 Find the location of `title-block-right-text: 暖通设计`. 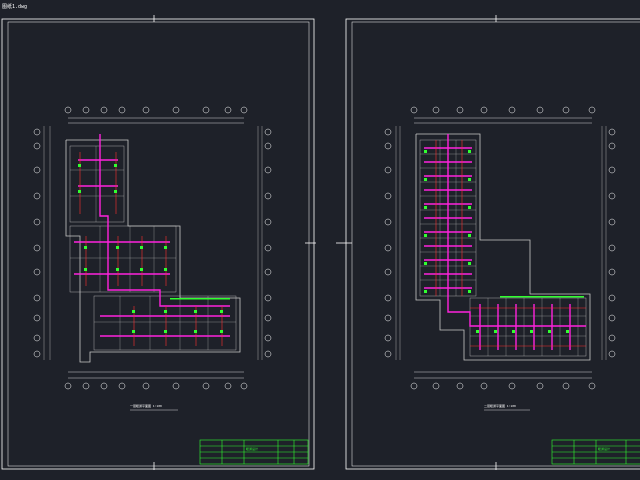

title-block-right-text: 暖通设计 is located at coordinates (604, 449).